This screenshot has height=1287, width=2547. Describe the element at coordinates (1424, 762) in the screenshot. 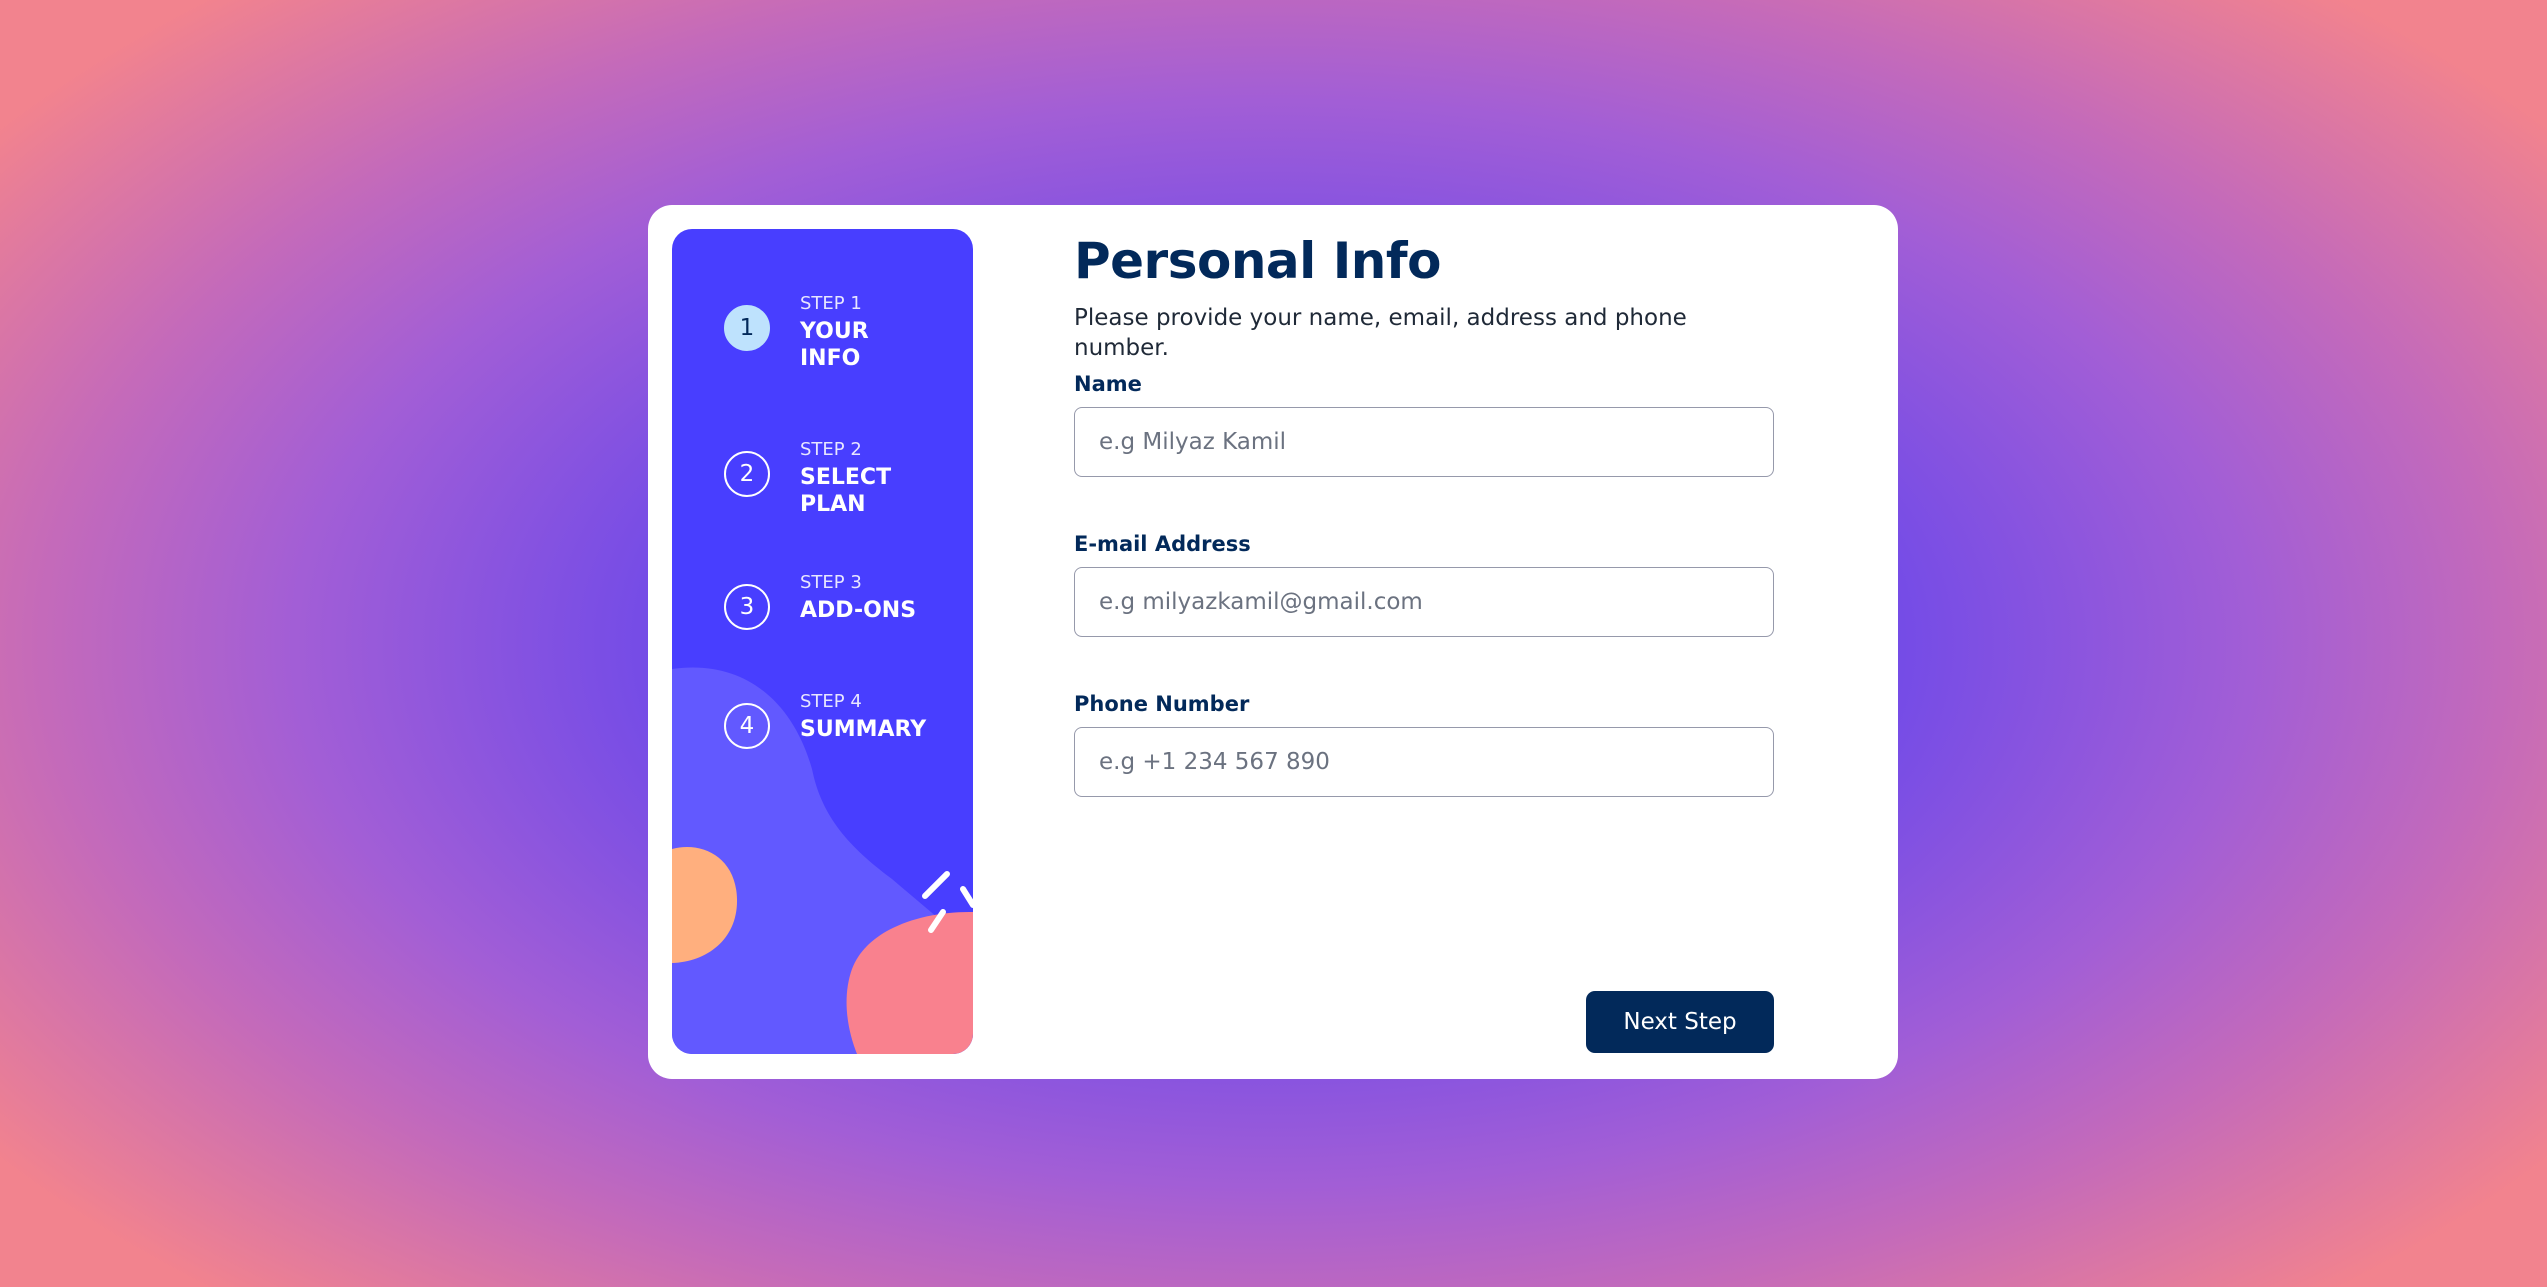

I see `phone-input` at that location.